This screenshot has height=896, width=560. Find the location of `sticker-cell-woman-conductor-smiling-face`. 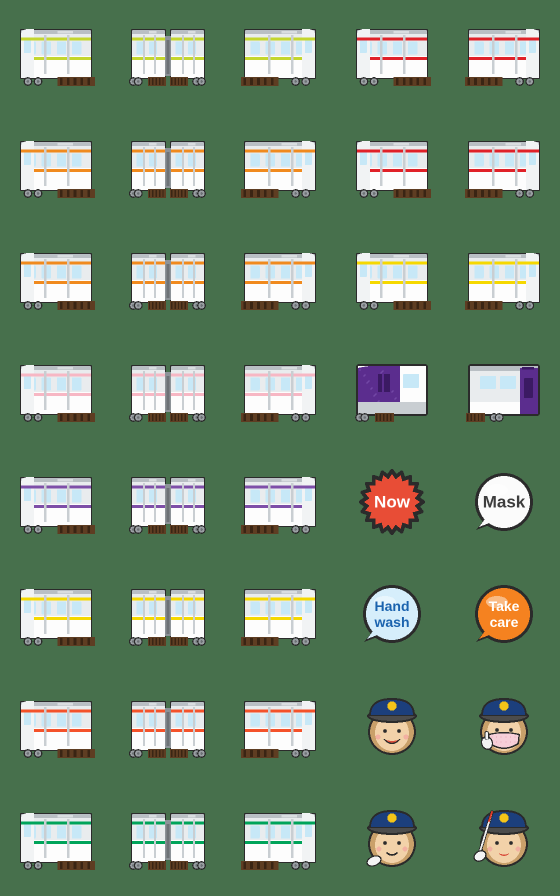

sticker-cell-woman-conductor-smiling-face is located at coordinates (392, 728).